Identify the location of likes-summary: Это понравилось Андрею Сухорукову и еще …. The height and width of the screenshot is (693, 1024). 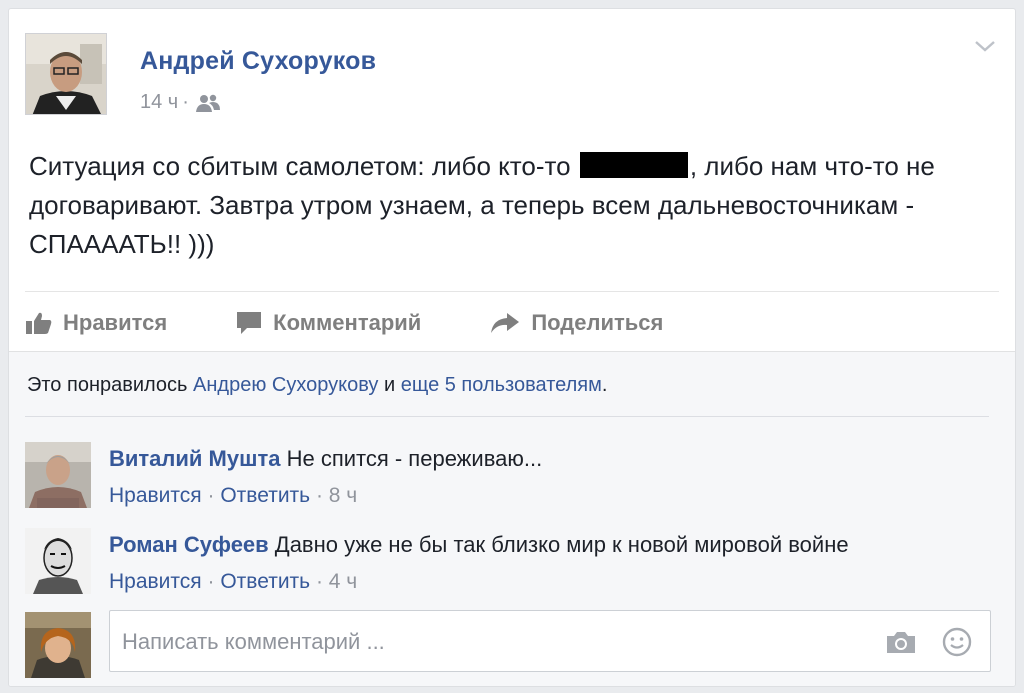
(317, 385).